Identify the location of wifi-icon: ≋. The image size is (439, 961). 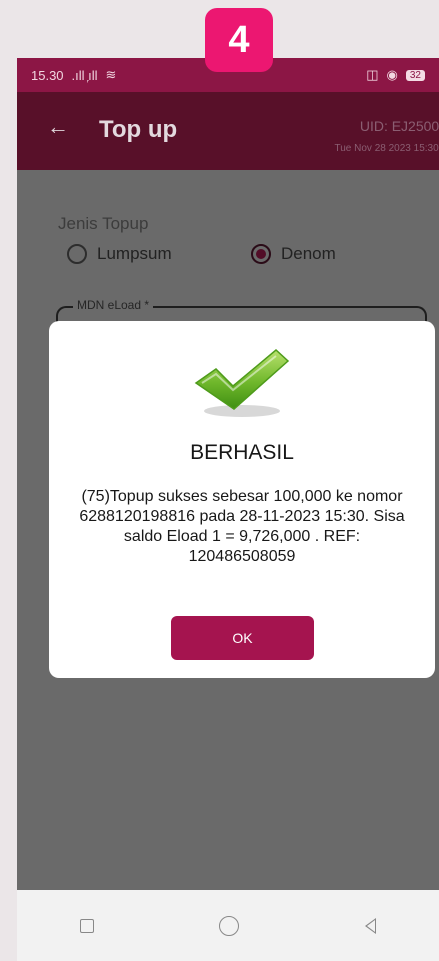
(111, 74).